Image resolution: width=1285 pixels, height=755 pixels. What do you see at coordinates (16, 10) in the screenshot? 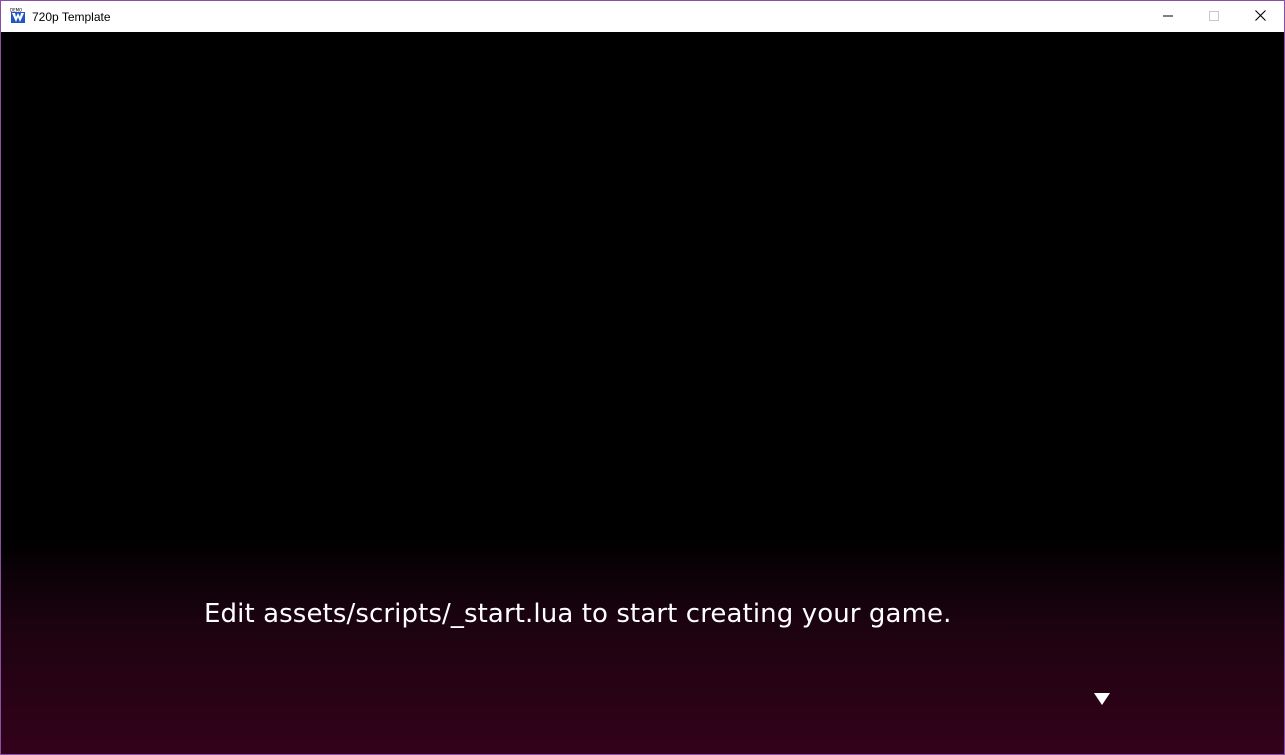
I see `svg-text: DEMO` at bounding box center [16, 10].